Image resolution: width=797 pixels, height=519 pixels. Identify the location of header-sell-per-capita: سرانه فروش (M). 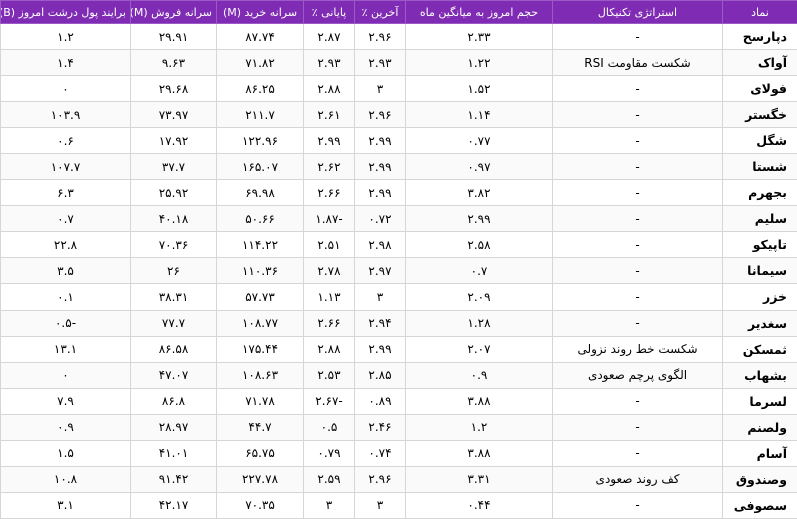
(173, 12).